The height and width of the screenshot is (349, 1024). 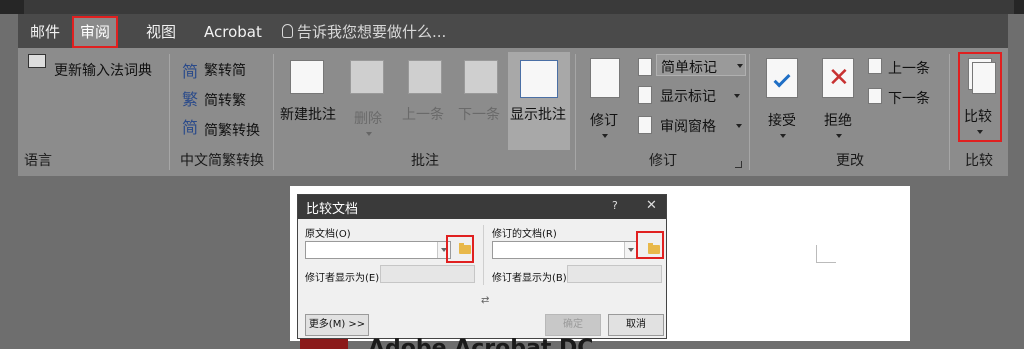 What do you see at coordinates (689, 68) in the screenshot?
I see `simple-markup-label: 简单标记` at bounding box center [689, 68].